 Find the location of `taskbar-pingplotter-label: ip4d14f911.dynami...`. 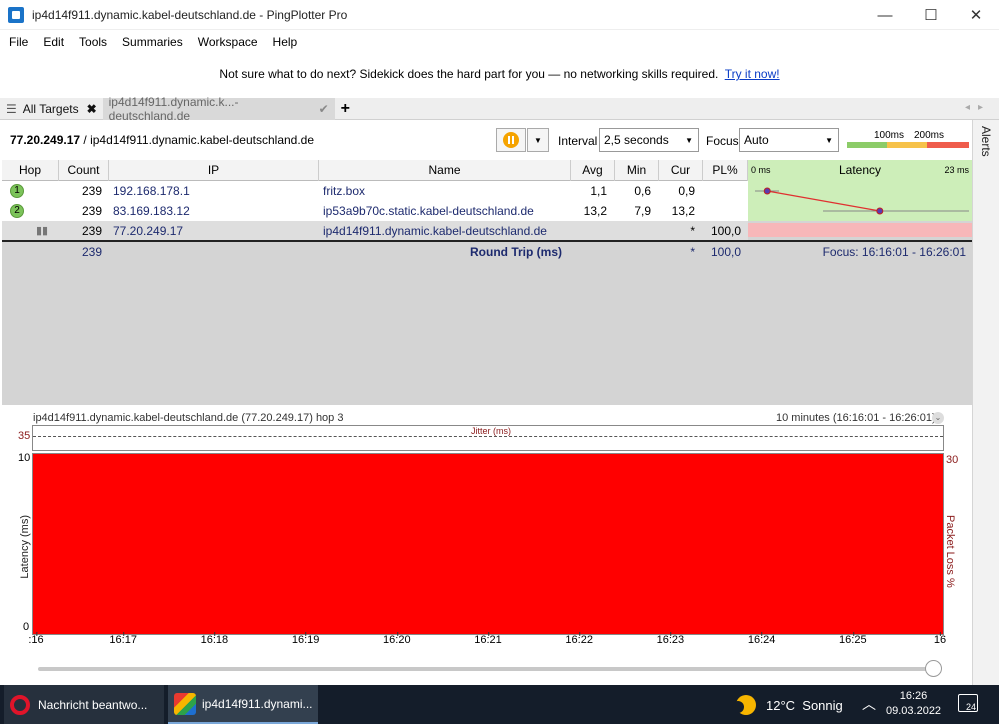

taskbar-pingplotter-label: ip4d14f911.dynami... is located at coordinates (257, 703).